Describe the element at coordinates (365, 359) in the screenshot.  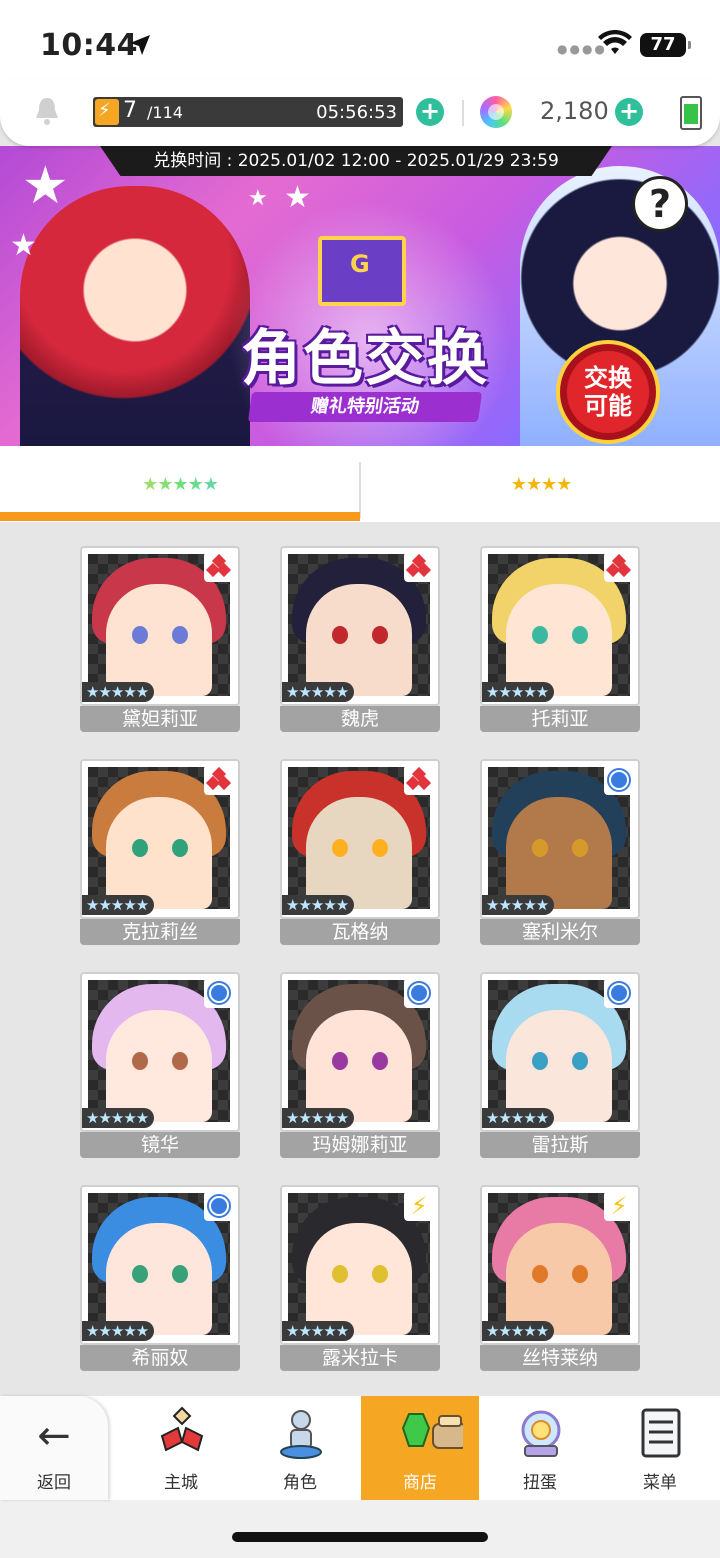
I see `banner-title: 角色交换` at that location.